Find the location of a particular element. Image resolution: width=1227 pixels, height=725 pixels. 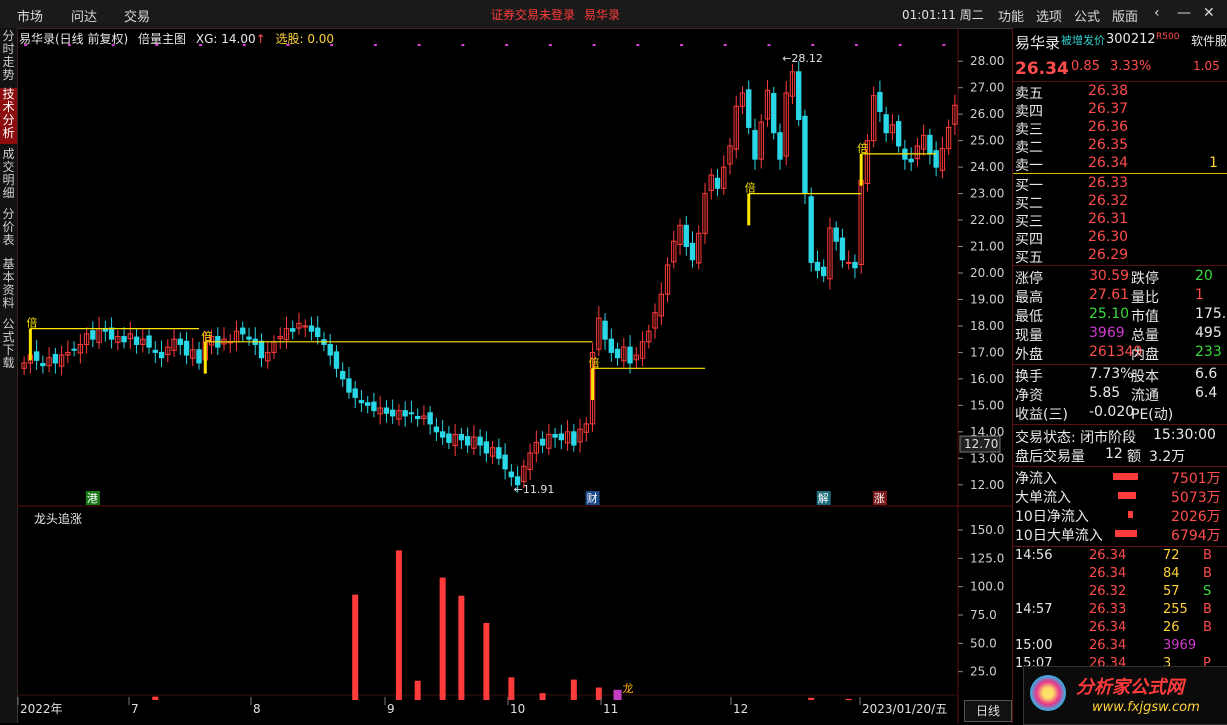

y-tick-label: 15.00 is located at coordinates (987, 405).